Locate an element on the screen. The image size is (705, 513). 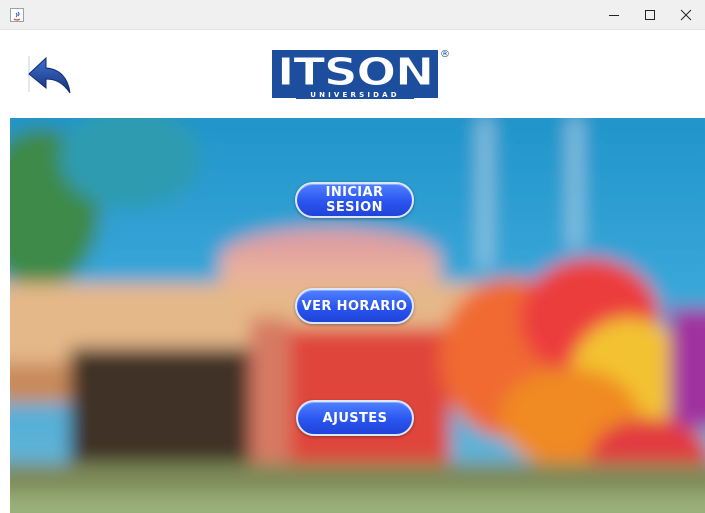
java-app-icon is located at coordinates (17, 15).